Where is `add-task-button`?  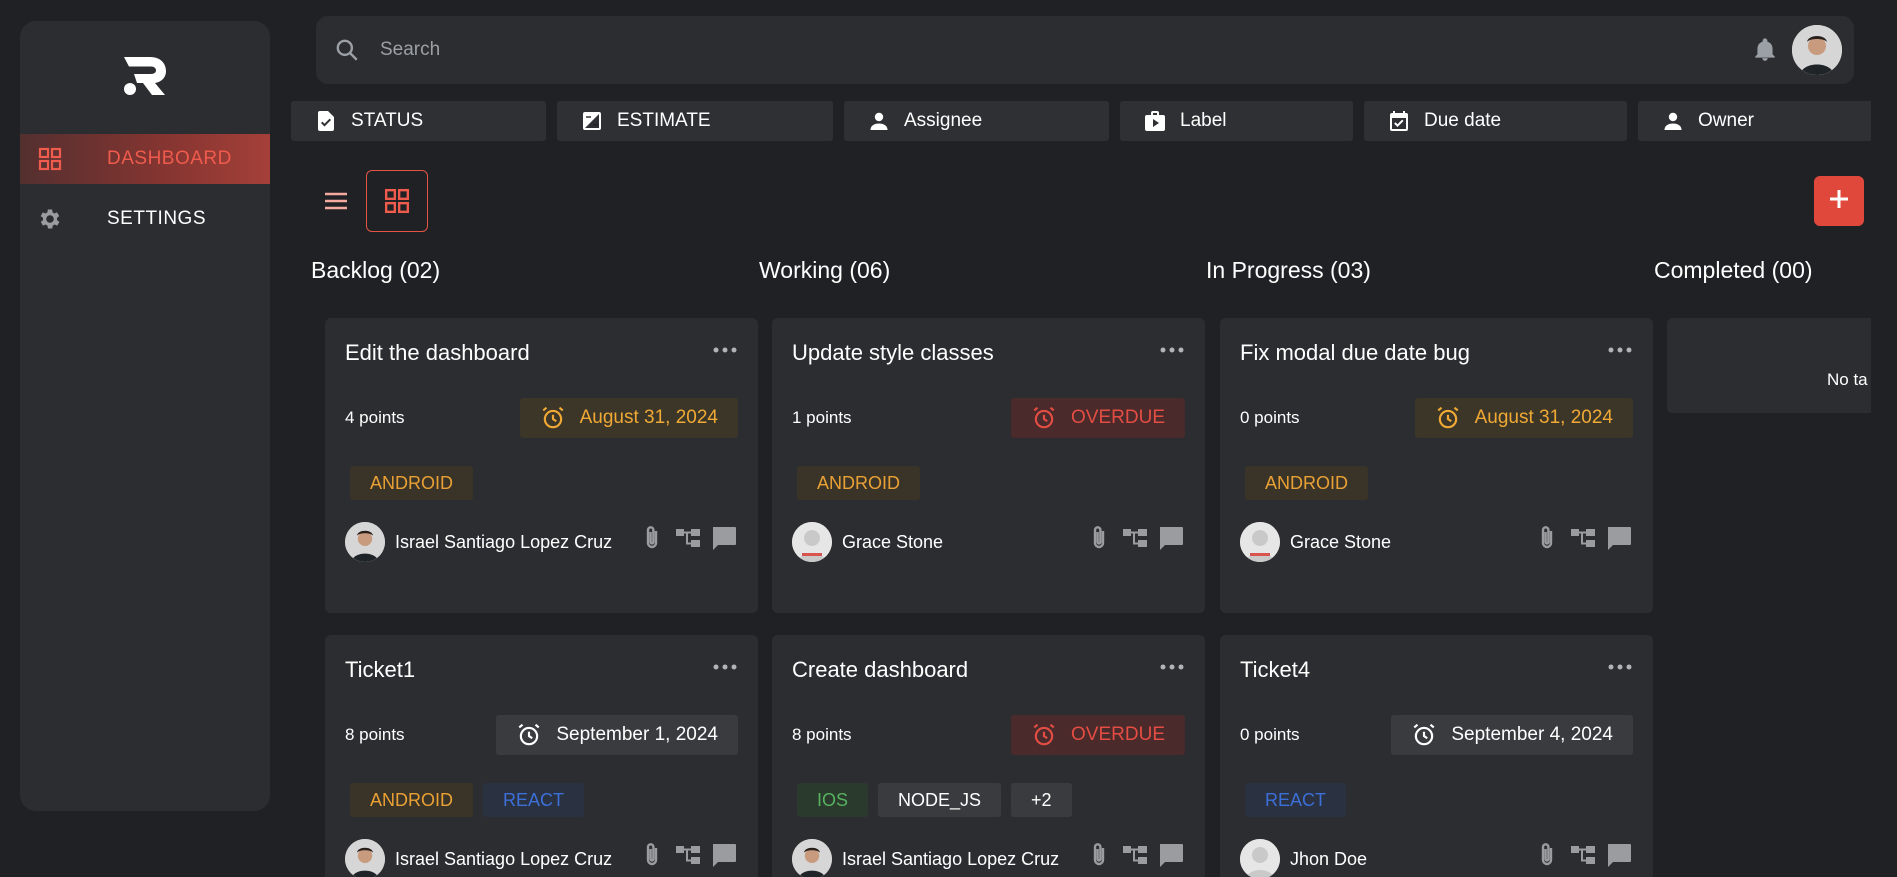 add-task-button is located at coordinates (1839, 201).